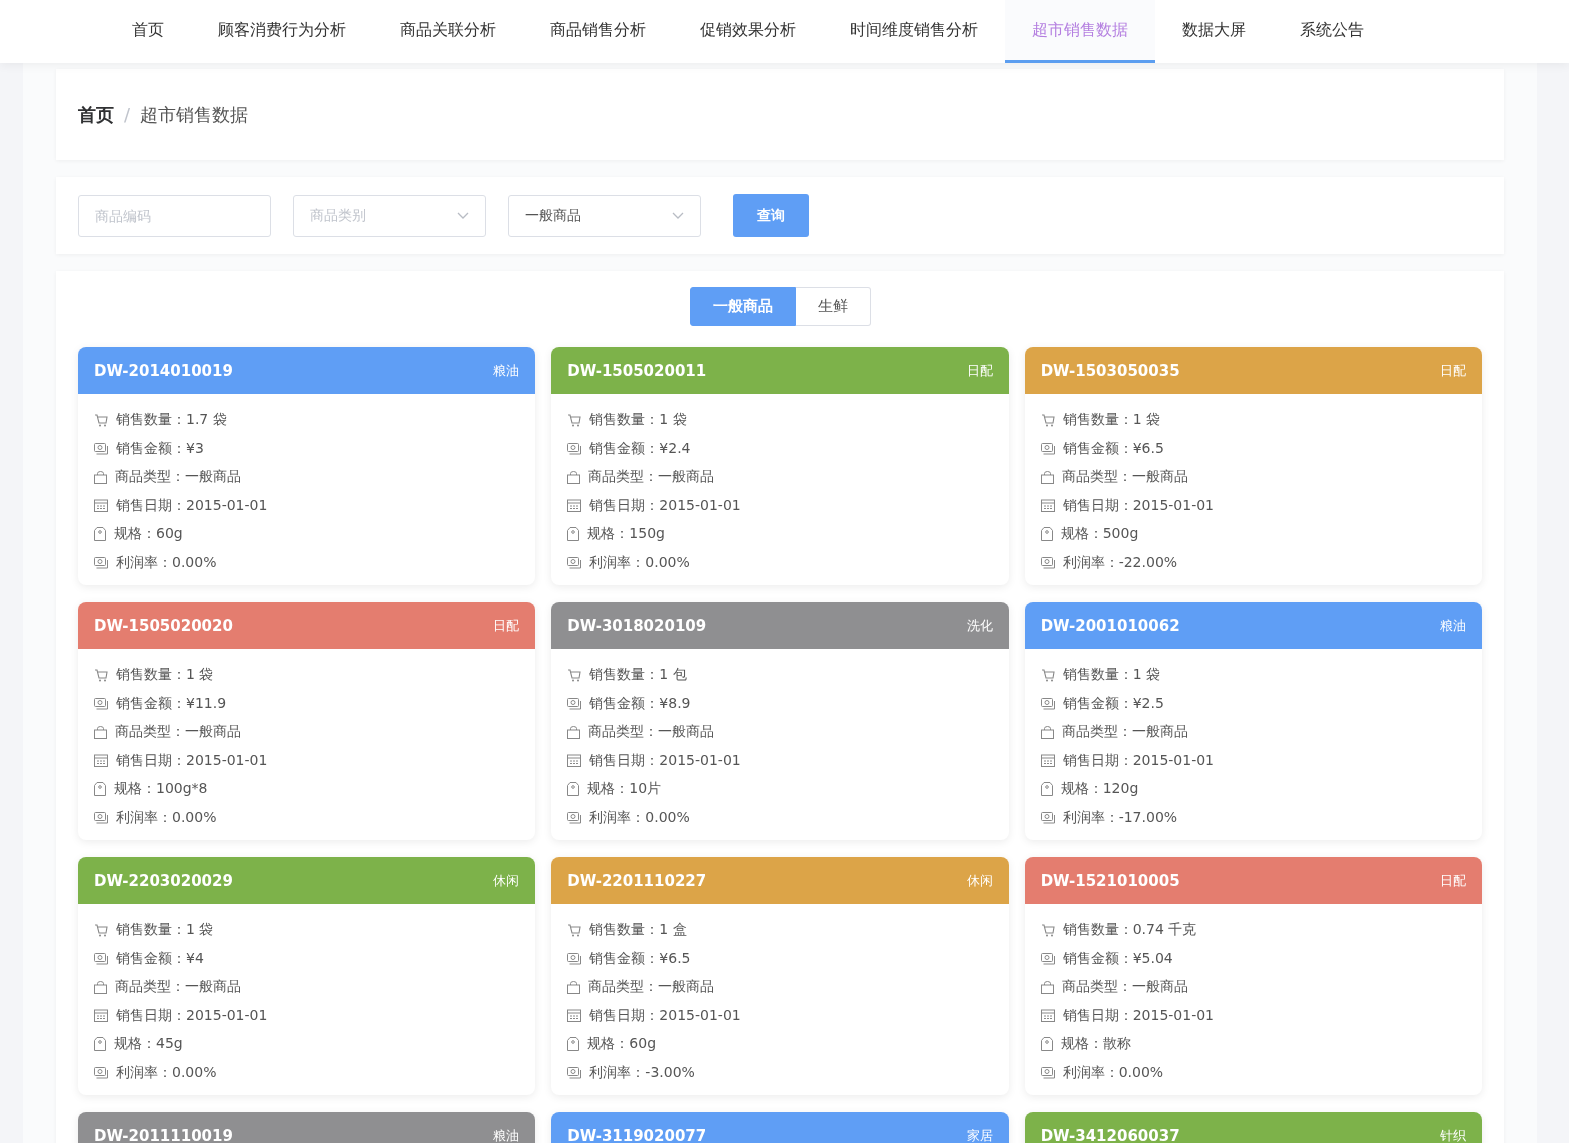 The width and height of the screenshot is (1569, 1143). I want to click on card-field: 销售数量：1.7 袋, so click(171, 420).